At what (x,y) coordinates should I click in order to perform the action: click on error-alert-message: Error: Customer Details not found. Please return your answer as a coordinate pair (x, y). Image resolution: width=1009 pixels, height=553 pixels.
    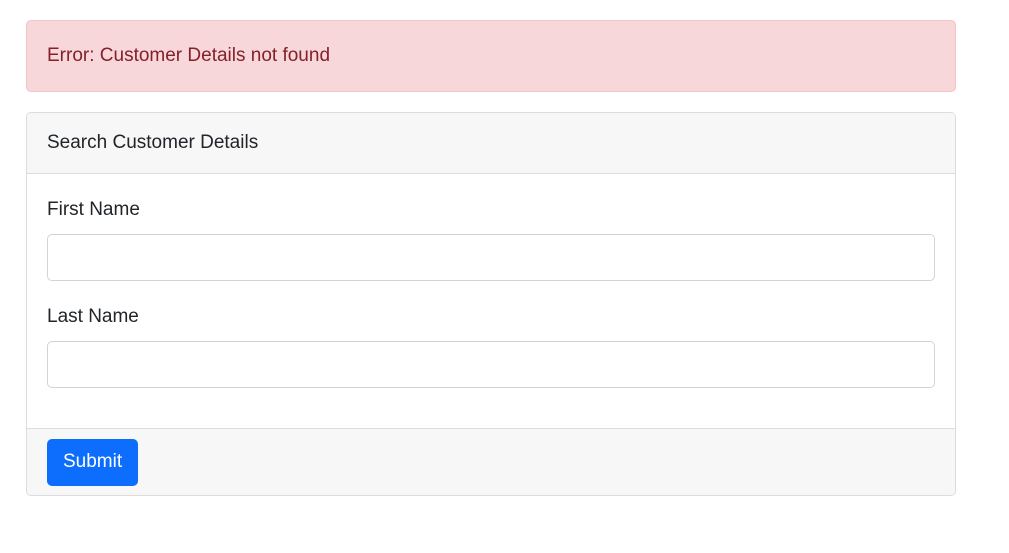
    Looking at the image, I should click on (189, 55).